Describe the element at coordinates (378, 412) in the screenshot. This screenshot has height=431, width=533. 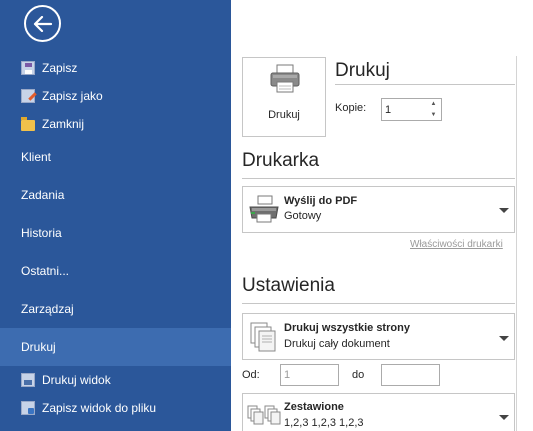
I see `collation-select: Zestawione 1,2,3 1,2,3 1,2,3` at that location.